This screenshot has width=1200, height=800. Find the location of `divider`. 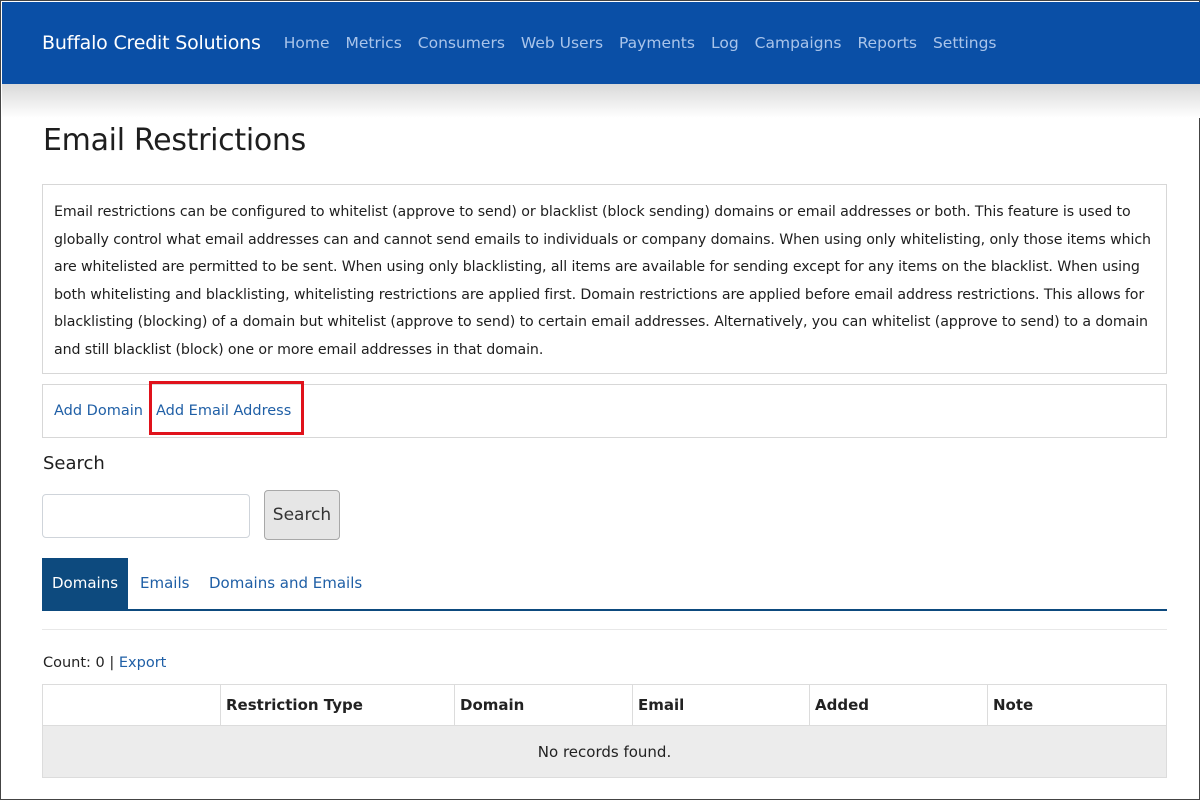

divider is located at coordinates (604, 629).